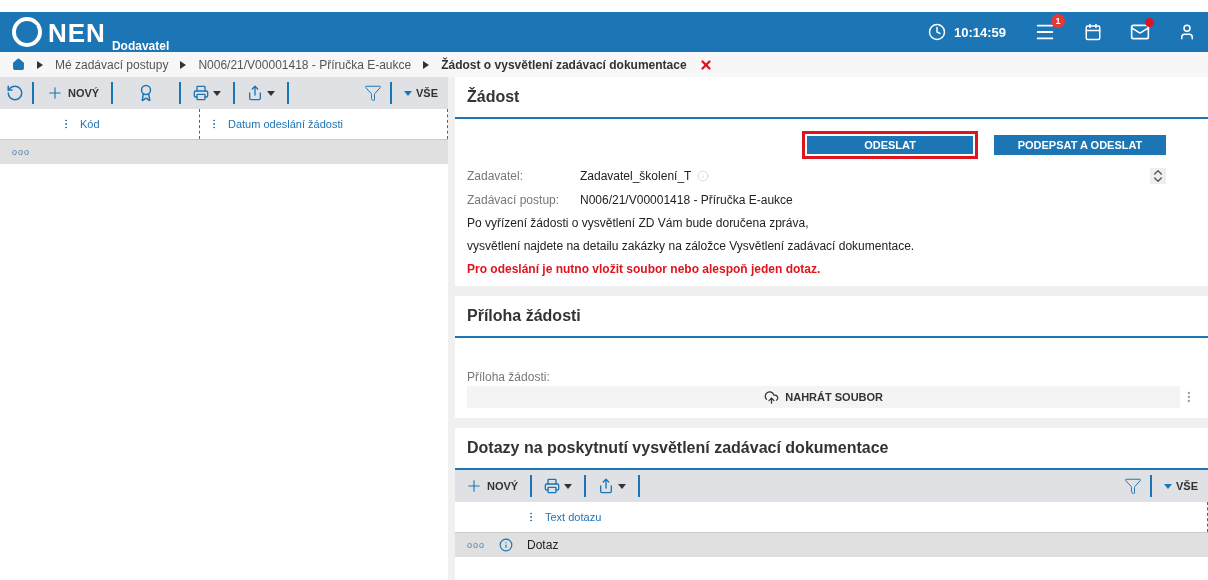 This screenshot has width=1208, height=580. I want to click on cloud-upload-icon, so click(772, 397).